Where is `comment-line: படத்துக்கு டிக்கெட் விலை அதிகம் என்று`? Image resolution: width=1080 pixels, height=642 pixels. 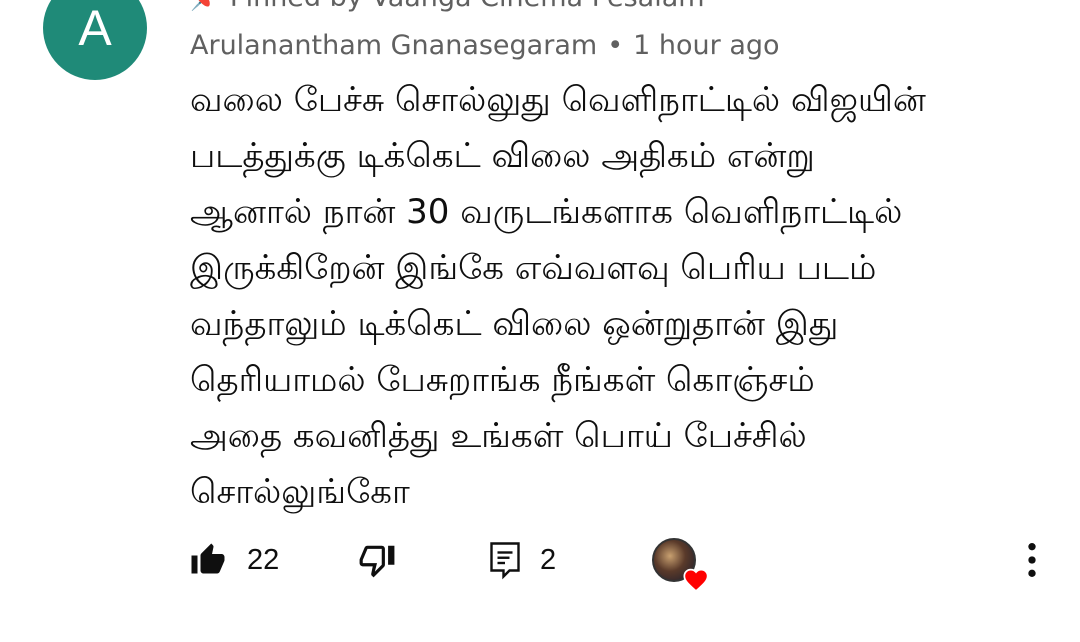
comment-line: படத்துக்கு டிக்கெட் விலை அதிகம் என்று is located at coordinates (502, 156).